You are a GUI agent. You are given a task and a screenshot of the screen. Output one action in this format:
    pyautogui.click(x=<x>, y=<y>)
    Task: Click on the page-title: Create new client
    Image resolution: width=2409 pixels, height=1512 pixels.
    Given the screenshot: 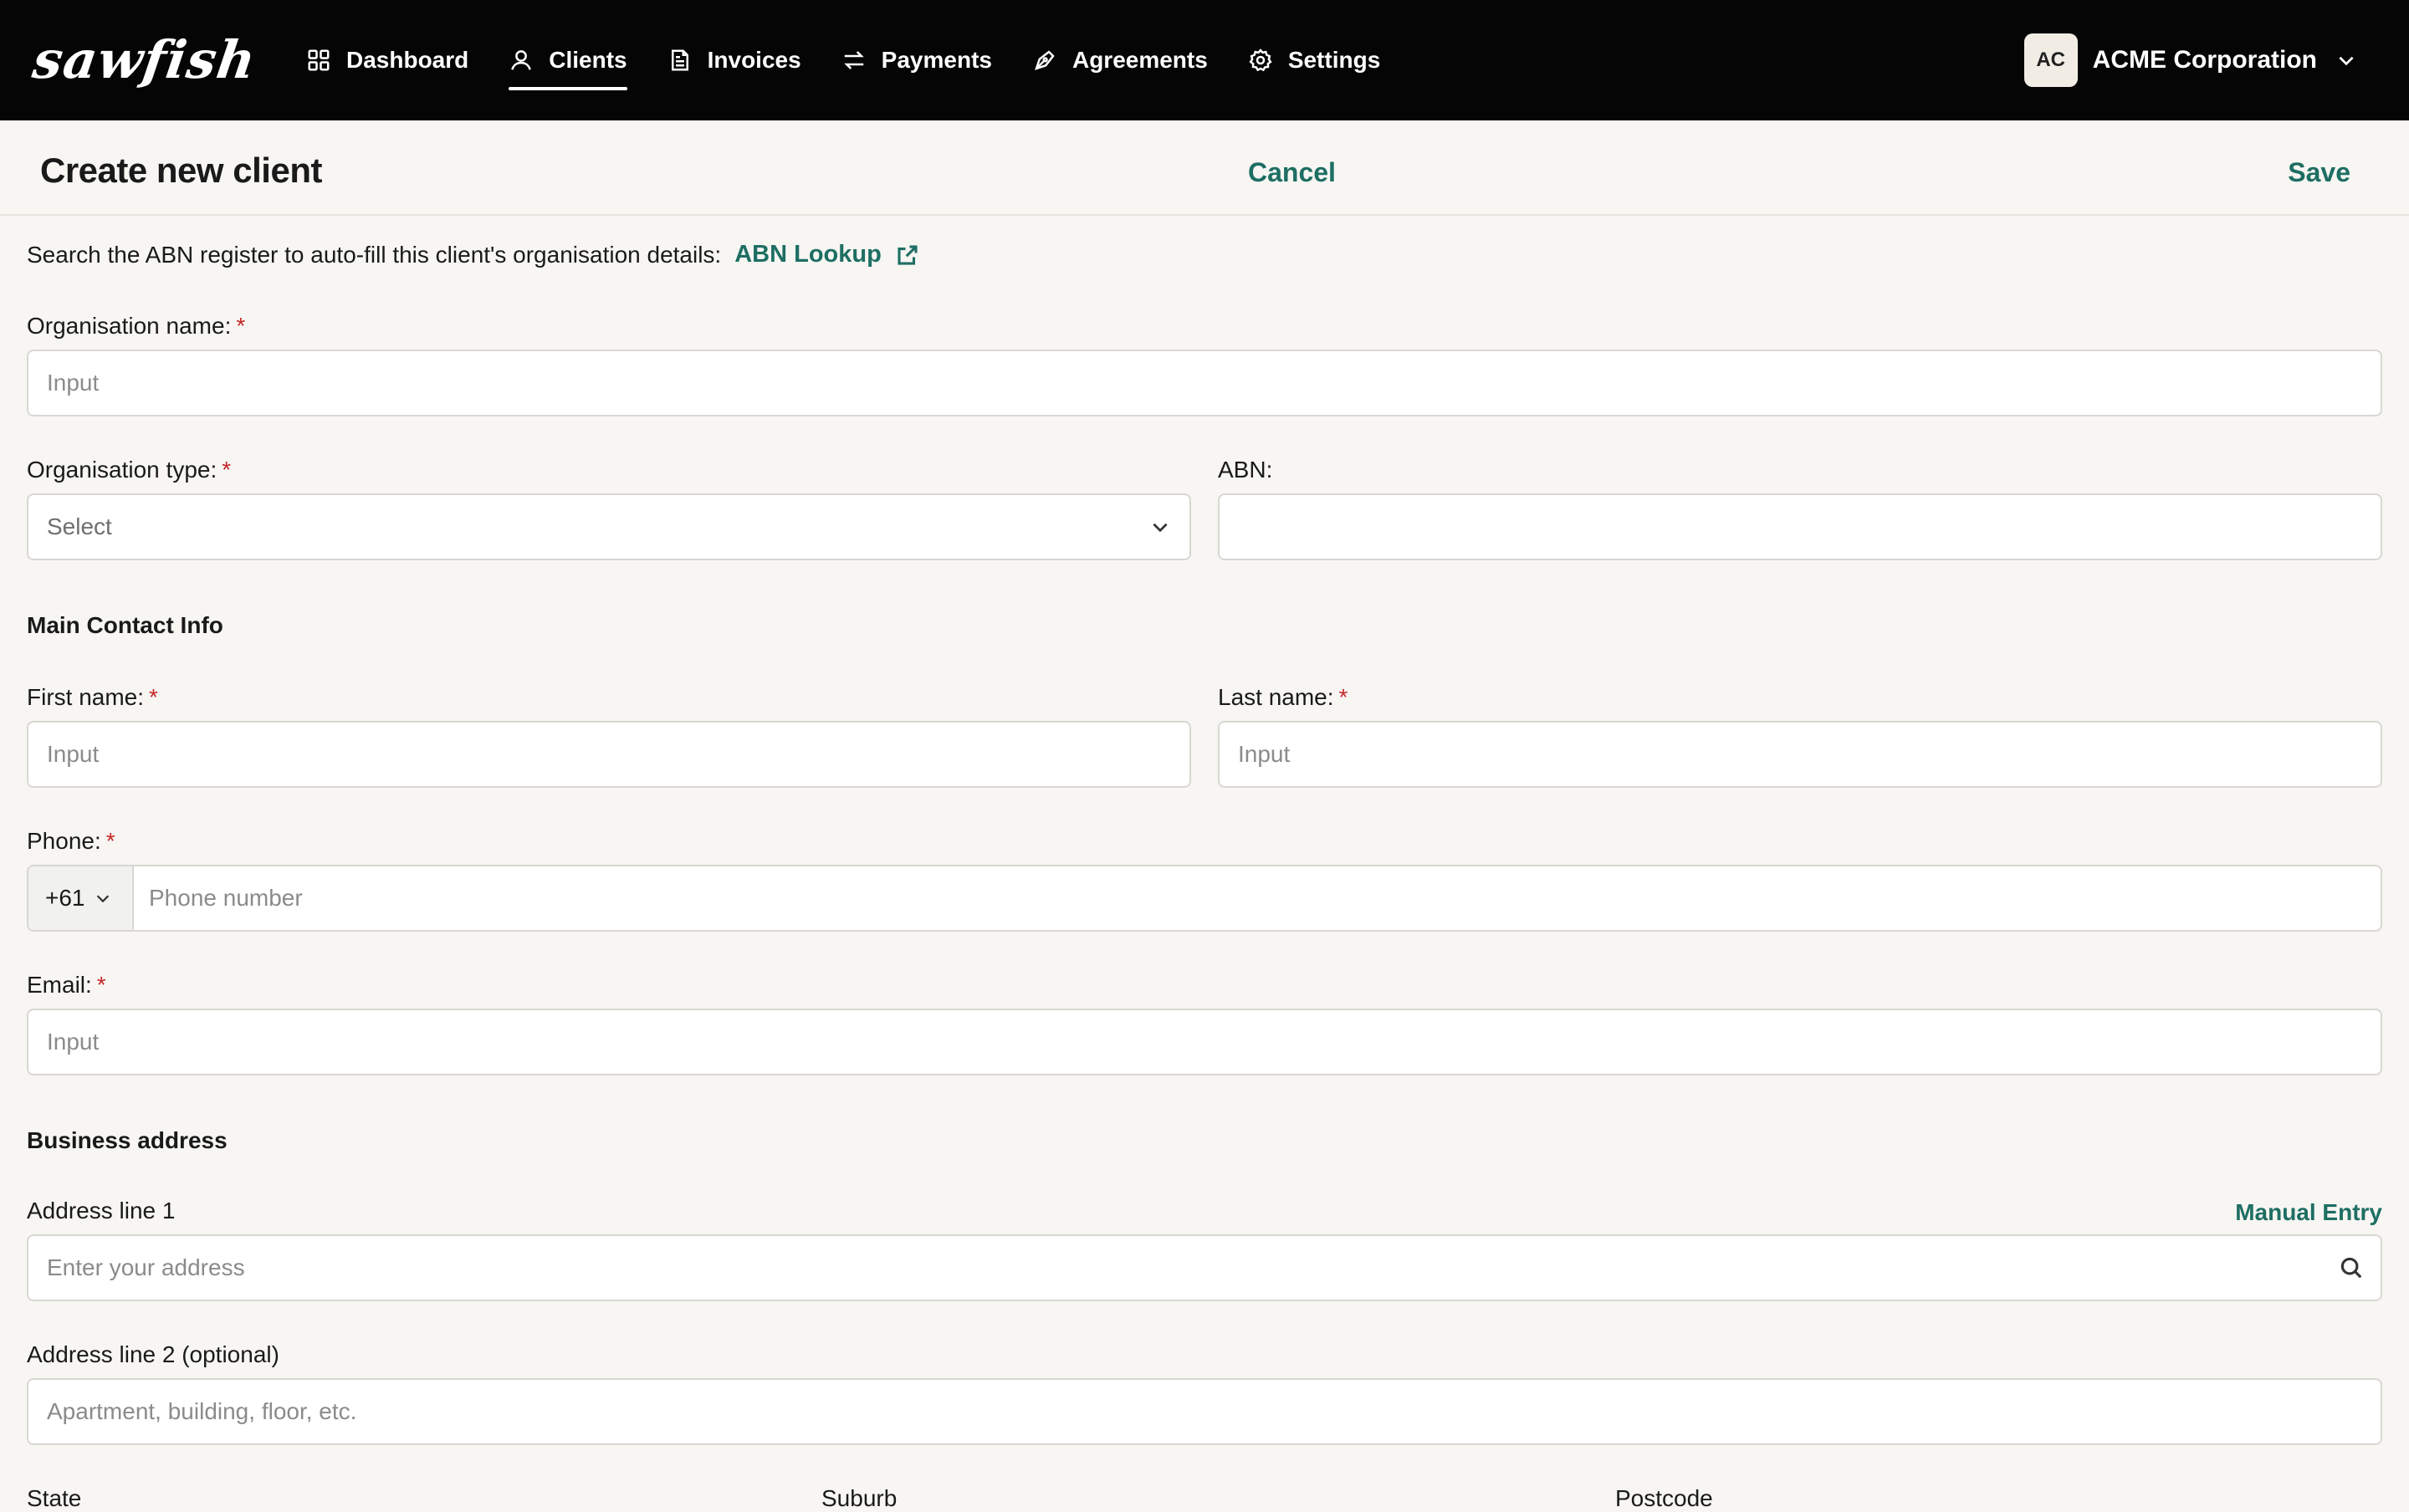 What is the action you would take?
    pyautogui.click(x=181, y=170)
    